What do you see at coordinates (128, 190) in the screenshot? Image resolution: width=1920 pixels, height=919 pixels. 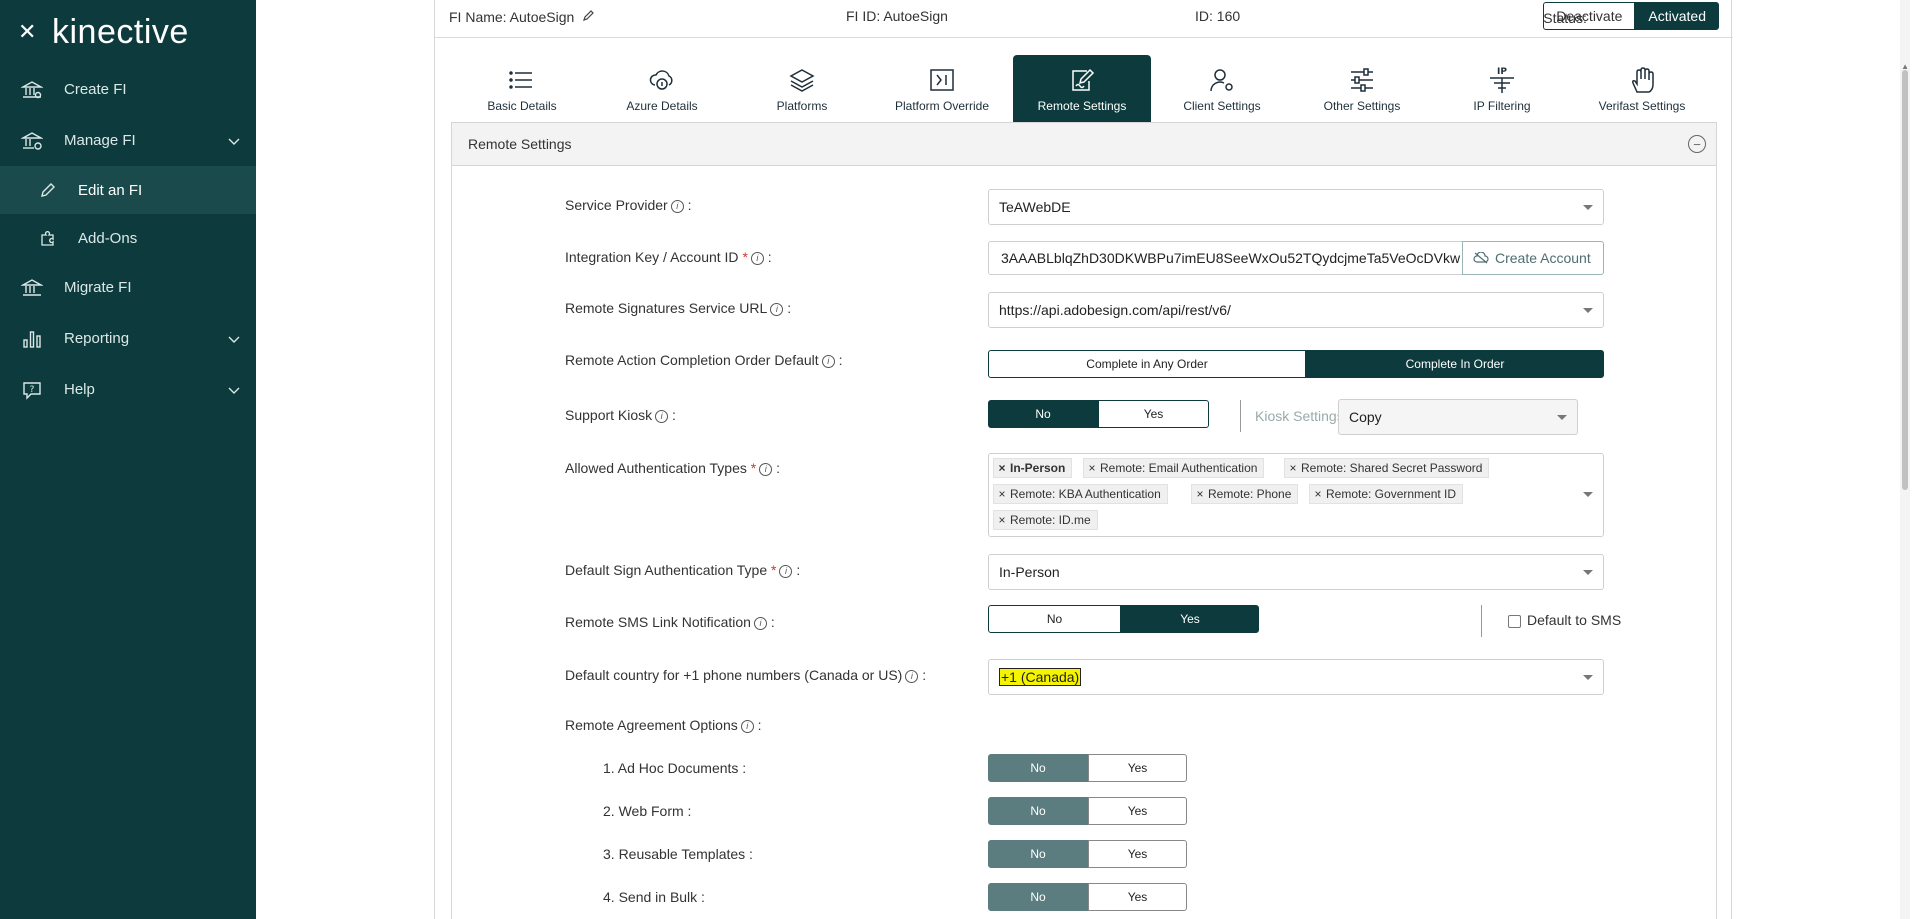 I see `sidebar-item-edit-fi: Edit an FI` at bounding box center [128, 190].